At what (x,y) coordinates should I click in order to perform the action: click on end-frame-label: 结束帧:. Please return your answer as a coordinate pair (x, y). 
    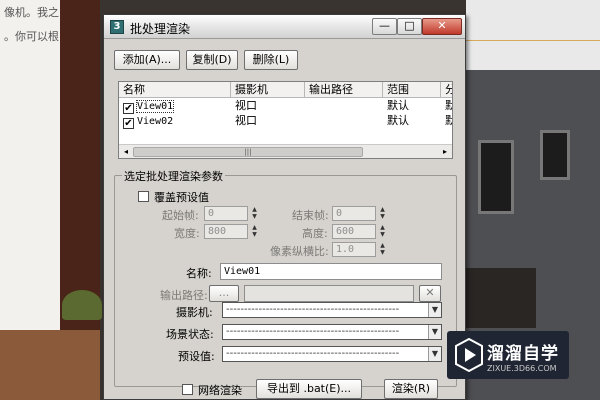
    Looking at the image, I should click on (310, 215).